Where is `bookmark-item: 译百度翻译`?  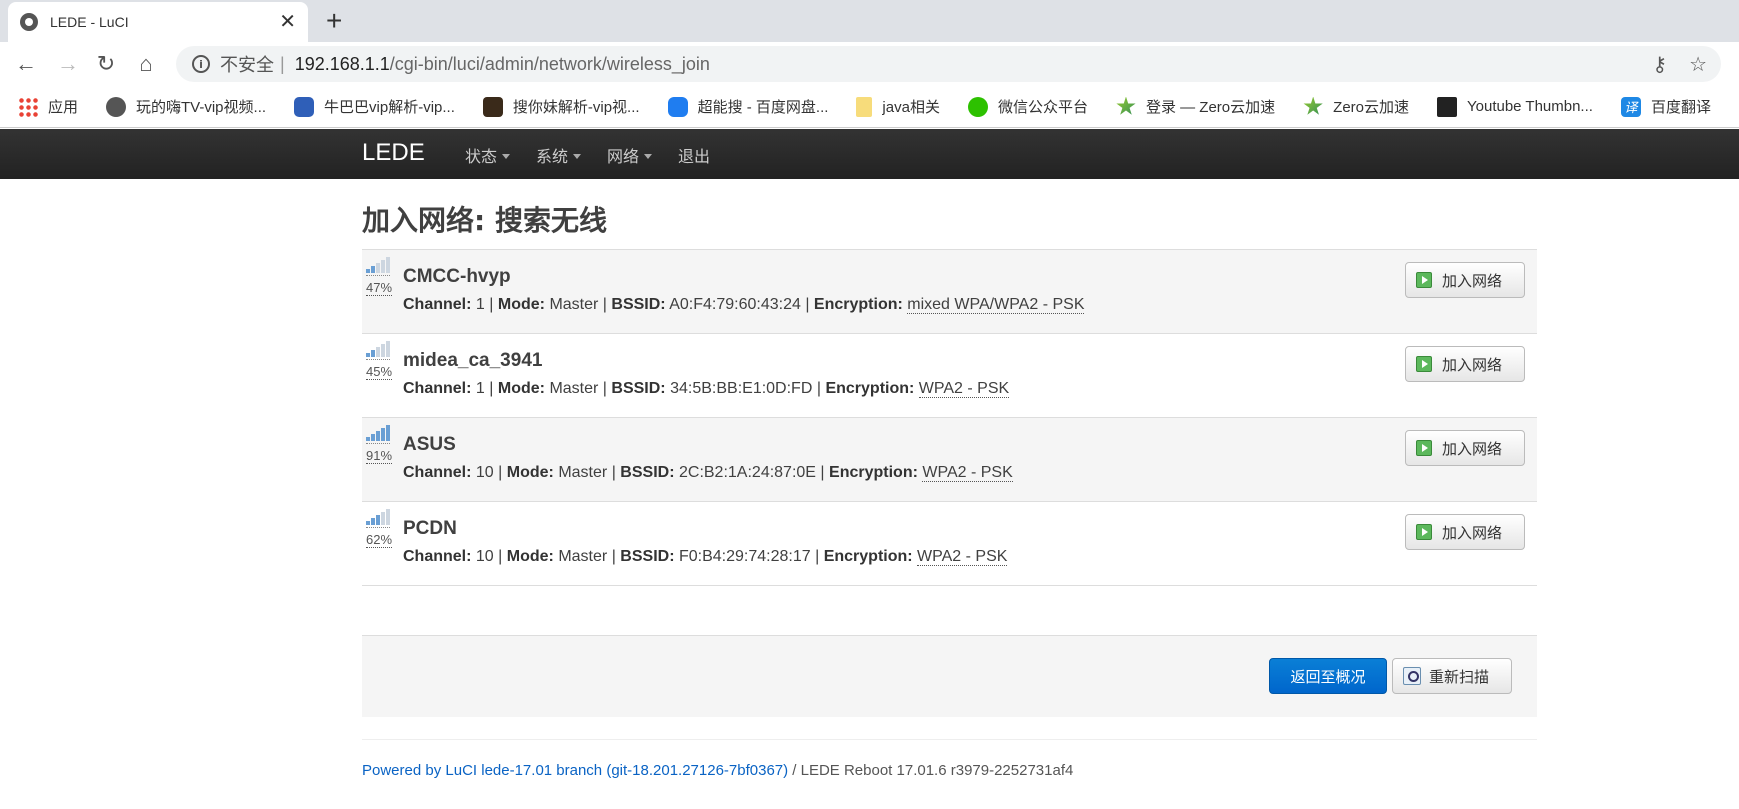 bookmark-item: 译百度翻译 is located at coordinates (1665, 106).